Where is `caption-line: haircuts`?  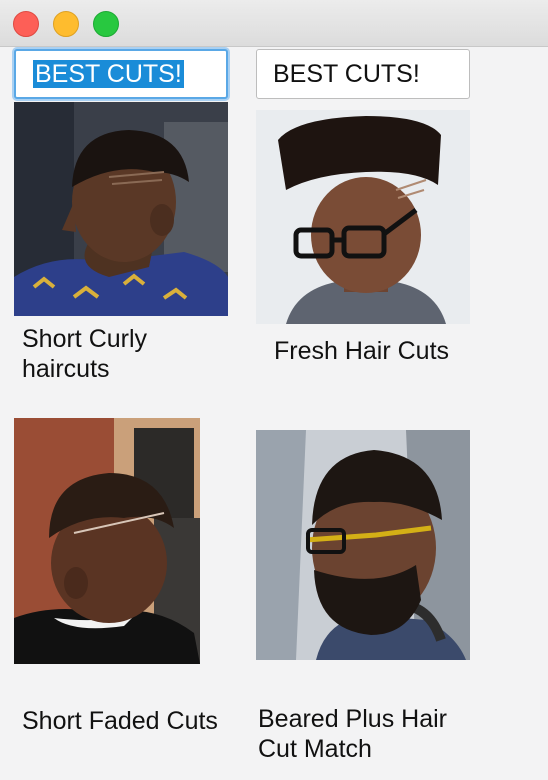
caption-line: haircuts is located at coordinates (66, 369).